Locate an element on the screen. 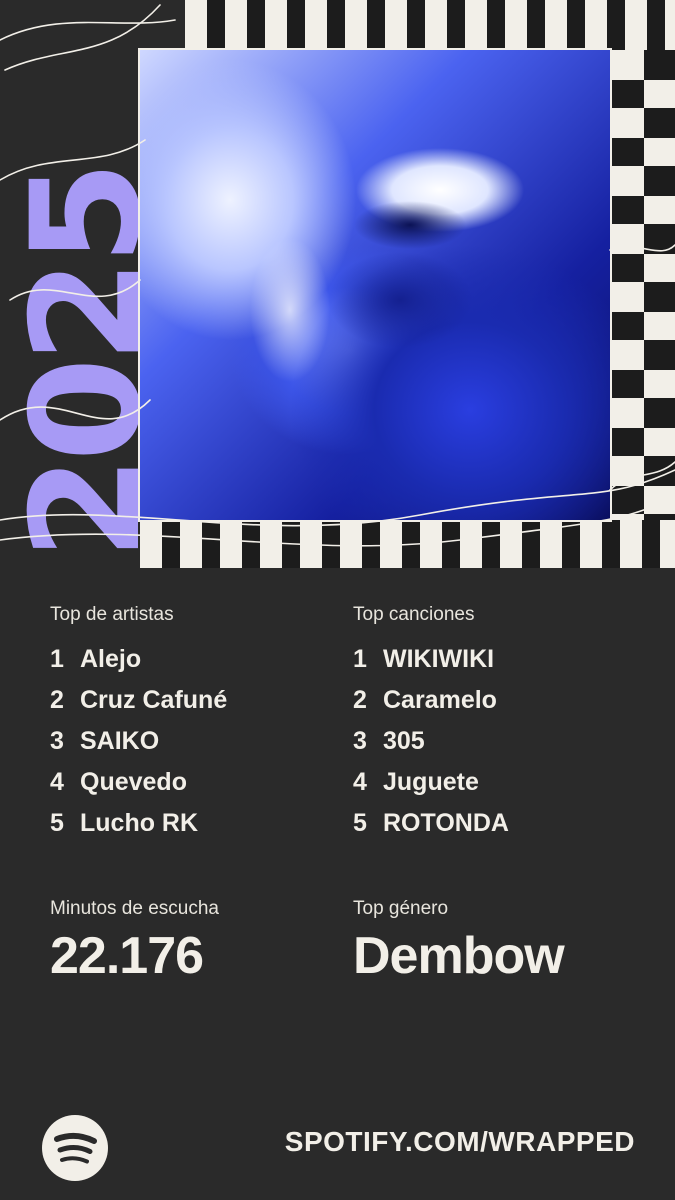 The image size is (675, 1200). minutes-value: 22.176 is located at coordinates (127, 956).